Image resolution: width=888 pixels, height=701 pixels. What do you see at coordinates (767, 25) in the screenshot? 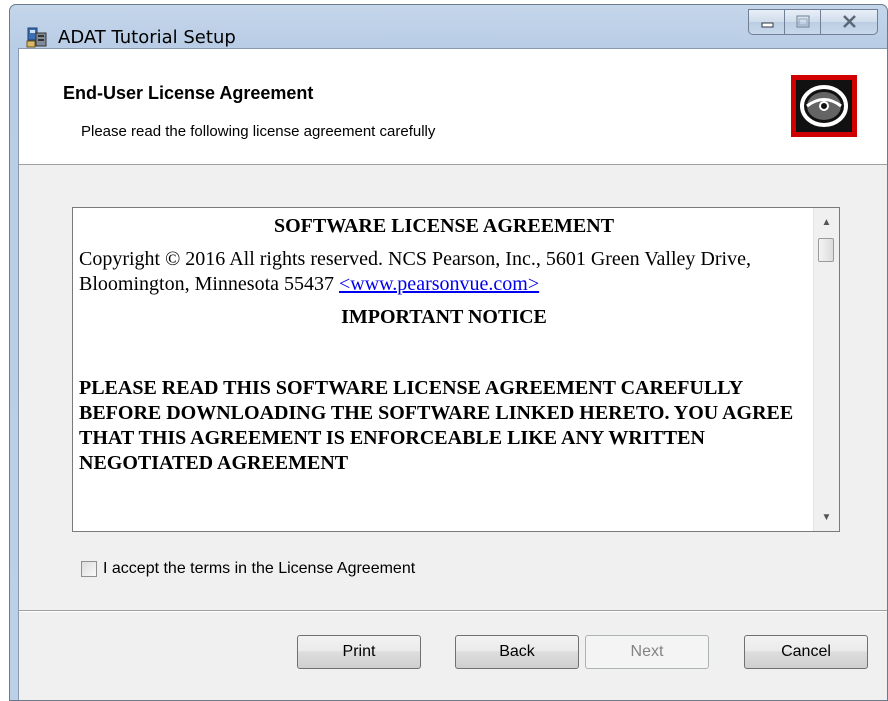
I see `minimize-icon` at bounding box center [767, 25].